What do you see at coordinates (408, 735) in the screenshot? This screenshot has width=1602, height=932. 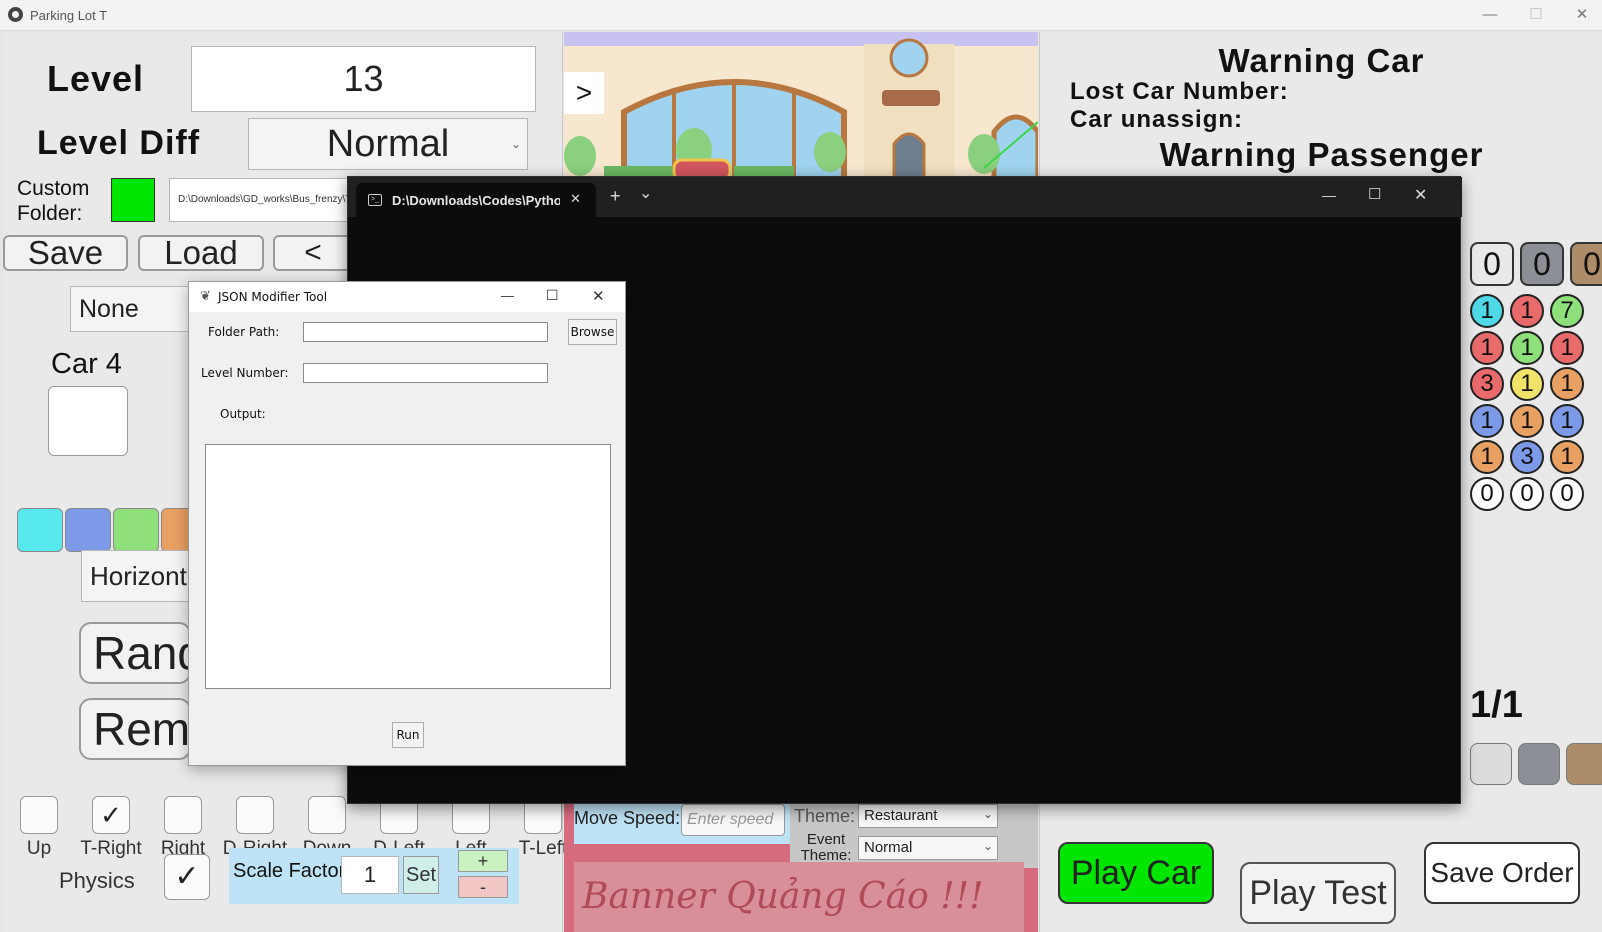 I see `run-button: Run` at bounding box center [408, 735].